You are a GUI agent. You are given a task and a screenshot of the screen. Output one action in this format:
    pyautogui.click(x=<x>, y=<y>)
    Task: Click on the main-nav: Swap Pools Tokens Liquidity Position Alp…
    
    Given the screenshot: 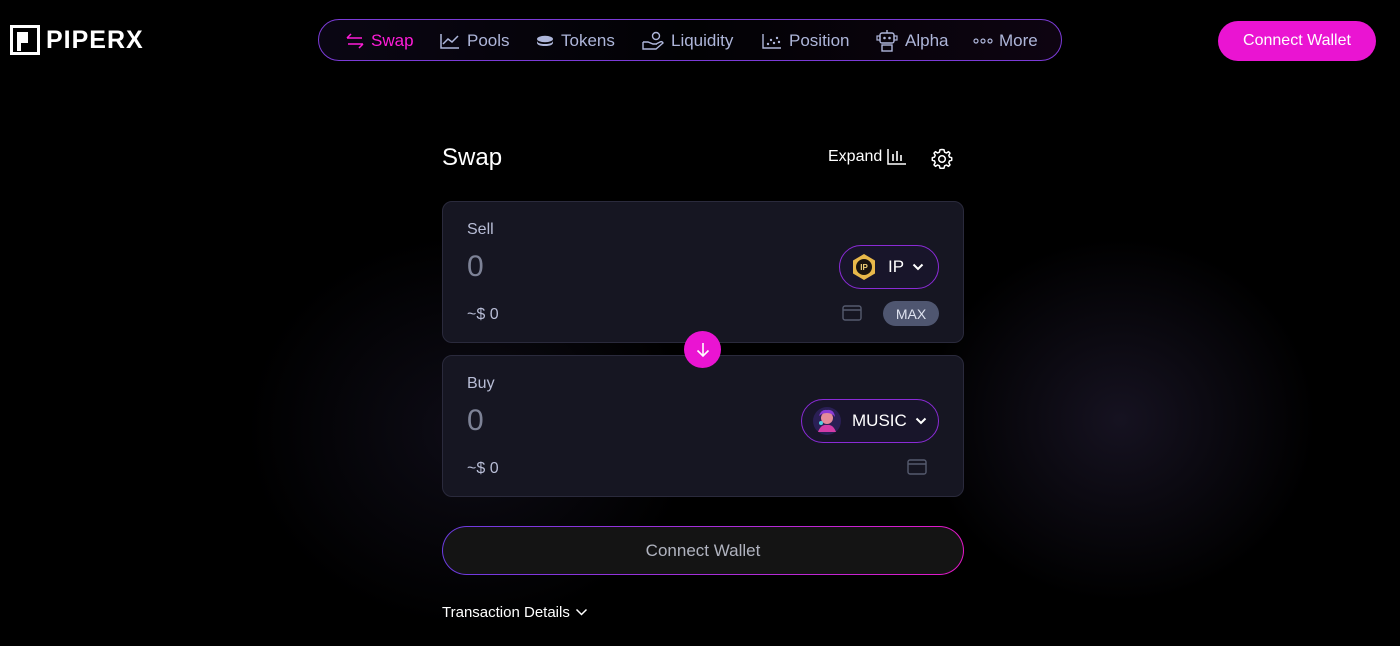 What is the action you would take?
    pyautogui.click(x=690, y=40)
    